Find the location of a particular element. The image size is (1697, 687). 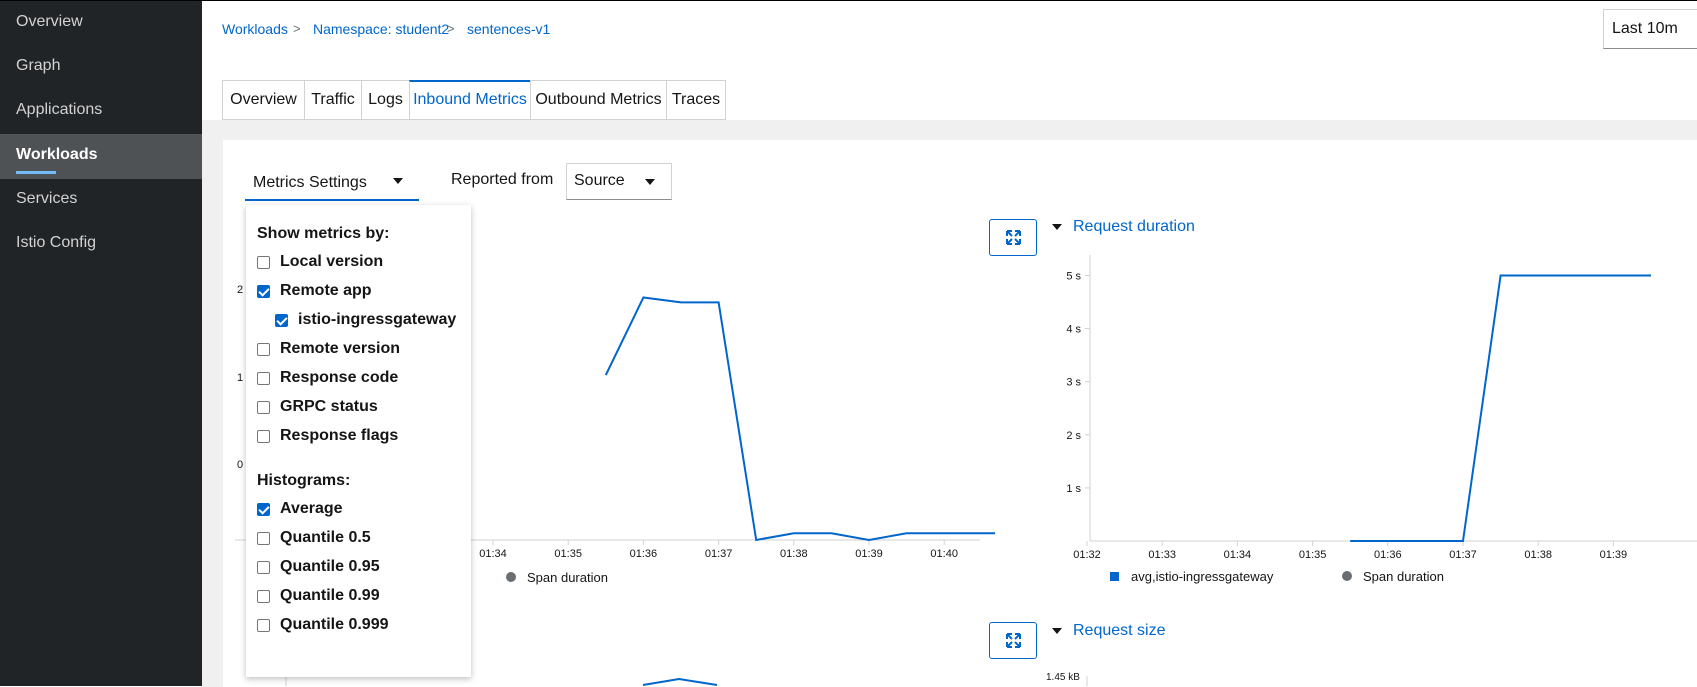

checkbox-response-flags: Response flags is located at coordinates (327, 436).